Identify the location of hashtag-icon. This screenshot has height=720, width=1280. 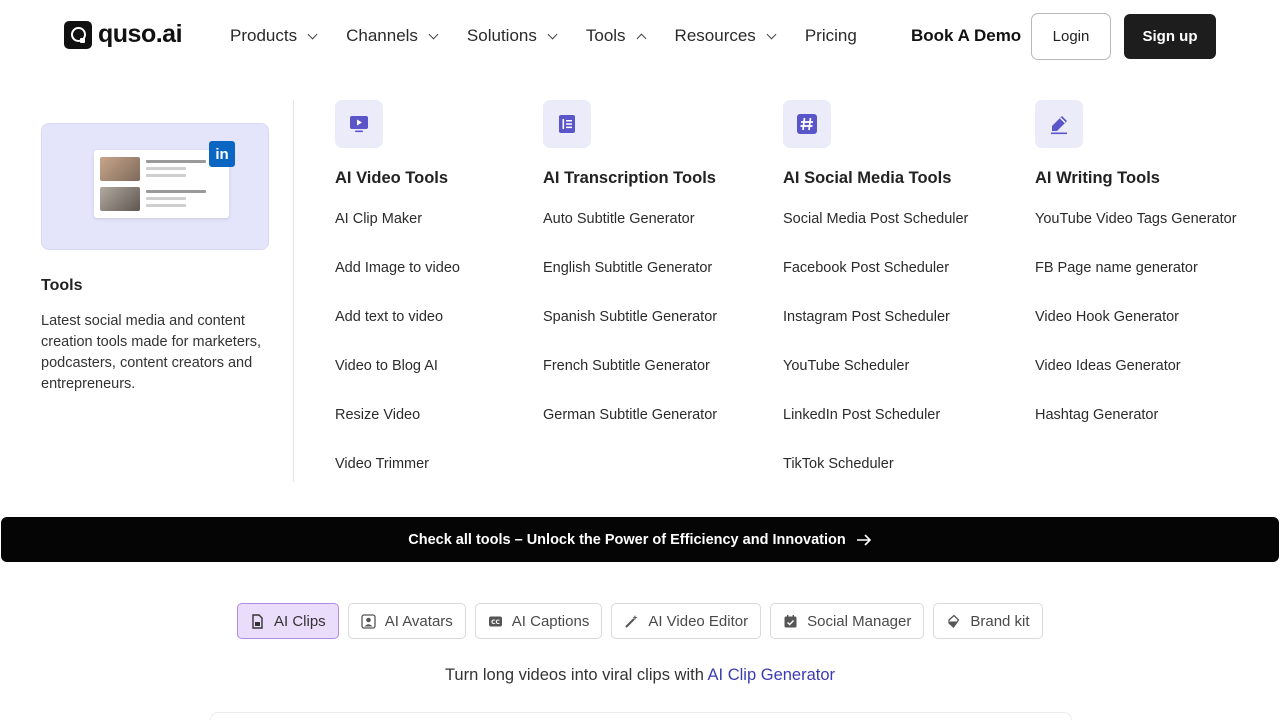
(807, 124).